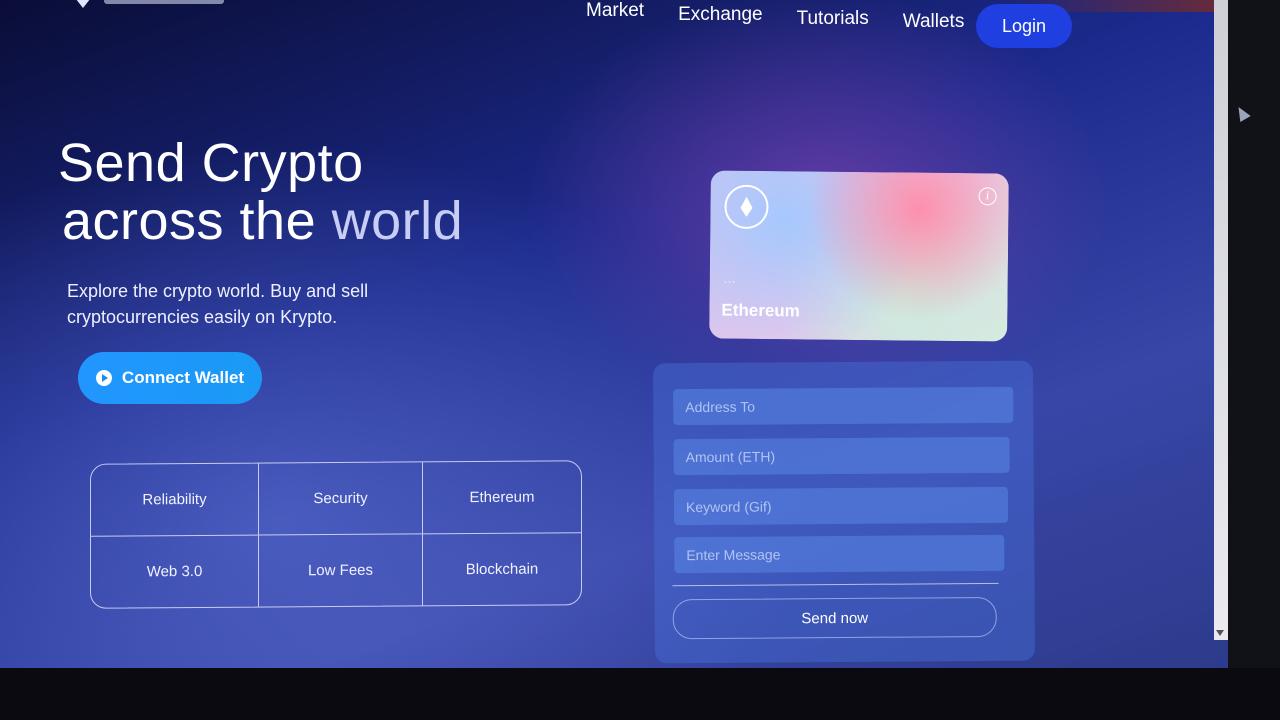 Image resolution: width=1280 pixels, height=720 pixels. I want to click on monitor-bezel-bottom, so click(640, 694).